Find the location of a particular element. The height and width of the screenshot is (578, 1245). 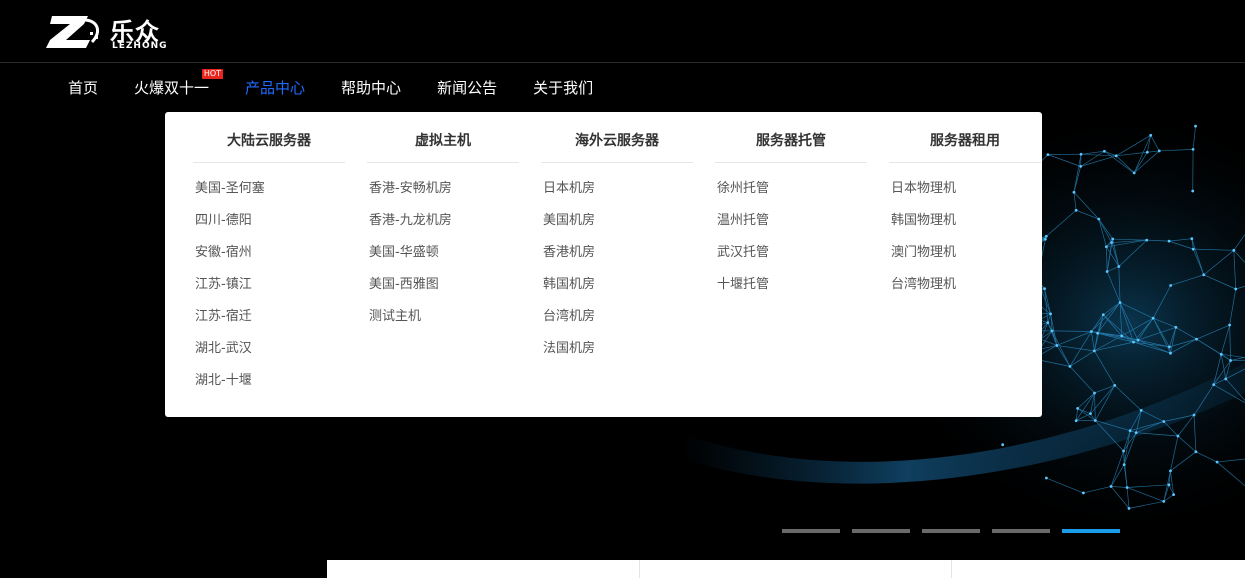

dropdown-link: 法国机房 is located at coordinates (618, 353).